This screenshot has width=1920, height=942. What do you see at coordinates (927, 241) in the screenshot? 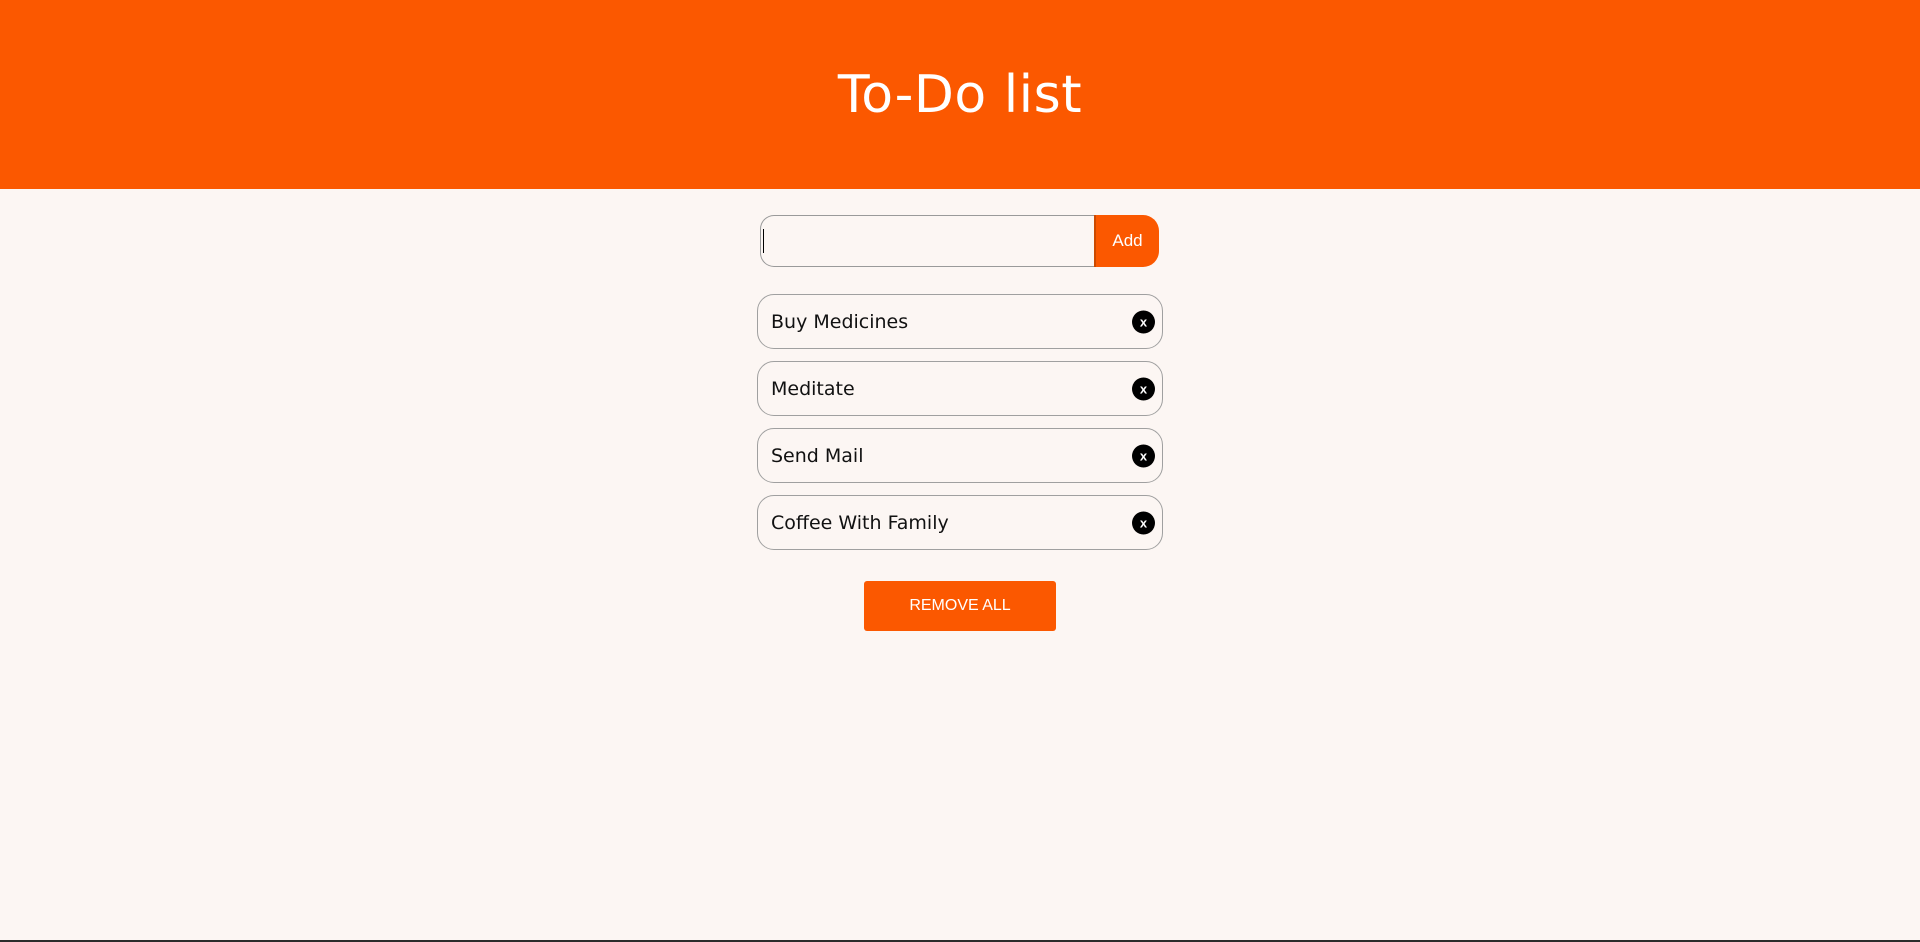
I see `task-input` at bounding box center [927, 241].